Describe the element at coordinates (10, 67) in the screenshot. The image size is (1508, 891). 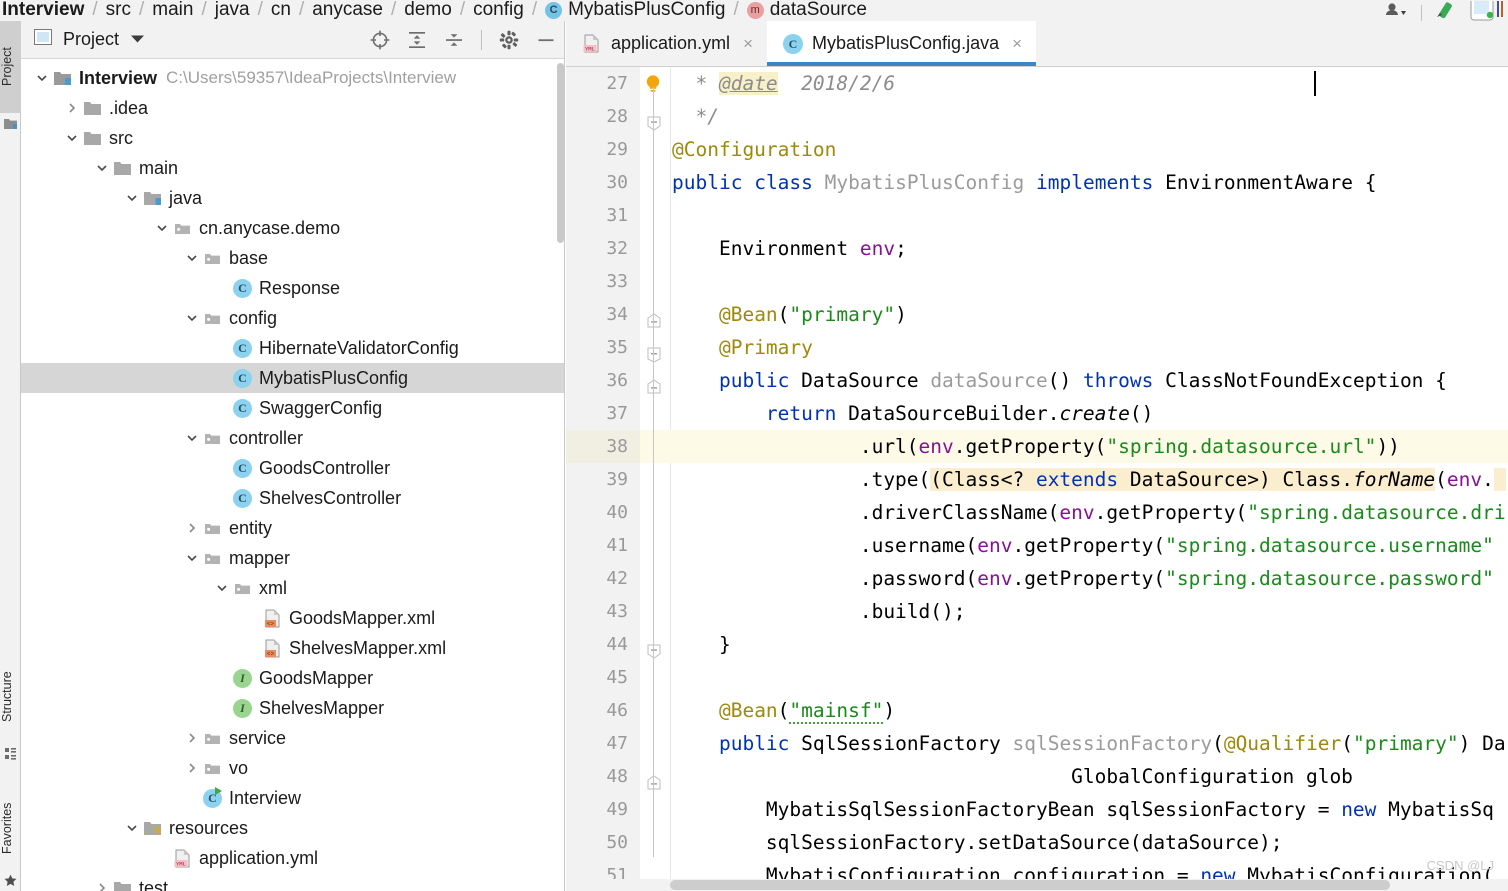
I see `sidebar-item-project: Project` at that location.